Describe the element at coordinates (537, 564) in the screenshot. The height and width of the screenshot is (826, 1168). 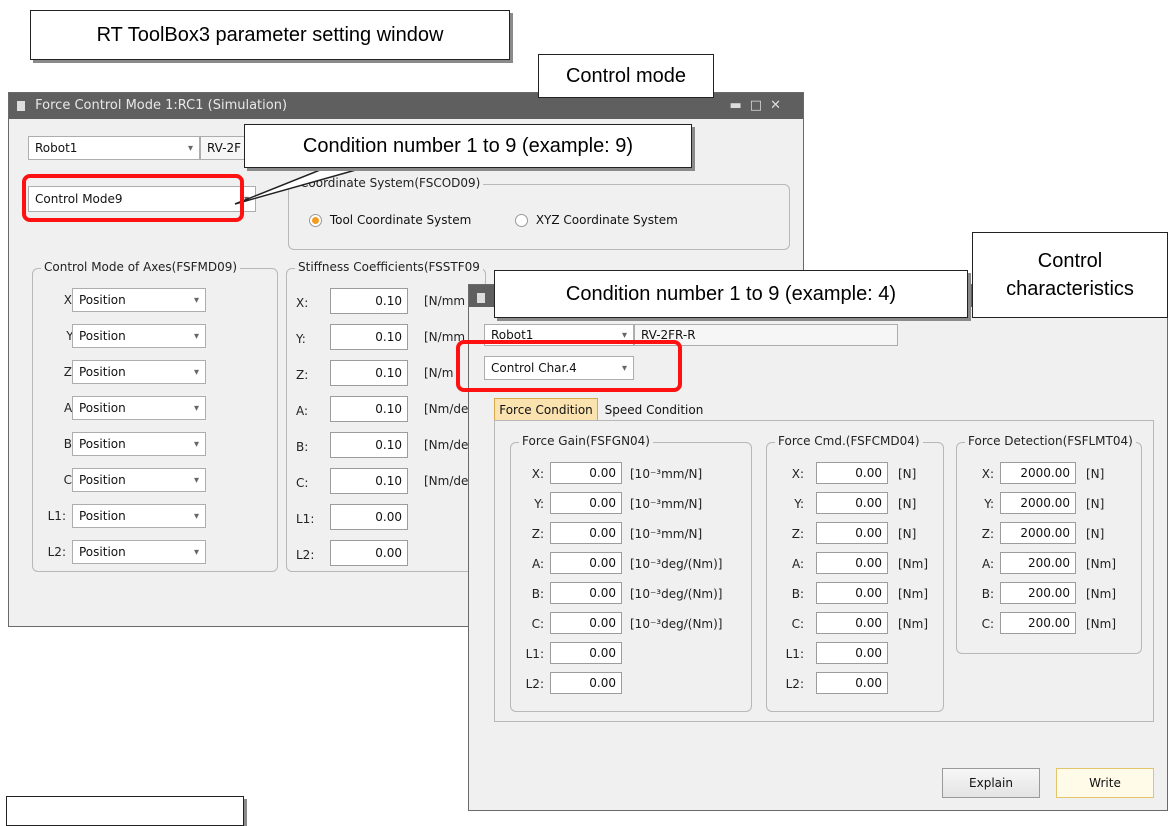
I see `force-gain-axis-label: A:` at that location.